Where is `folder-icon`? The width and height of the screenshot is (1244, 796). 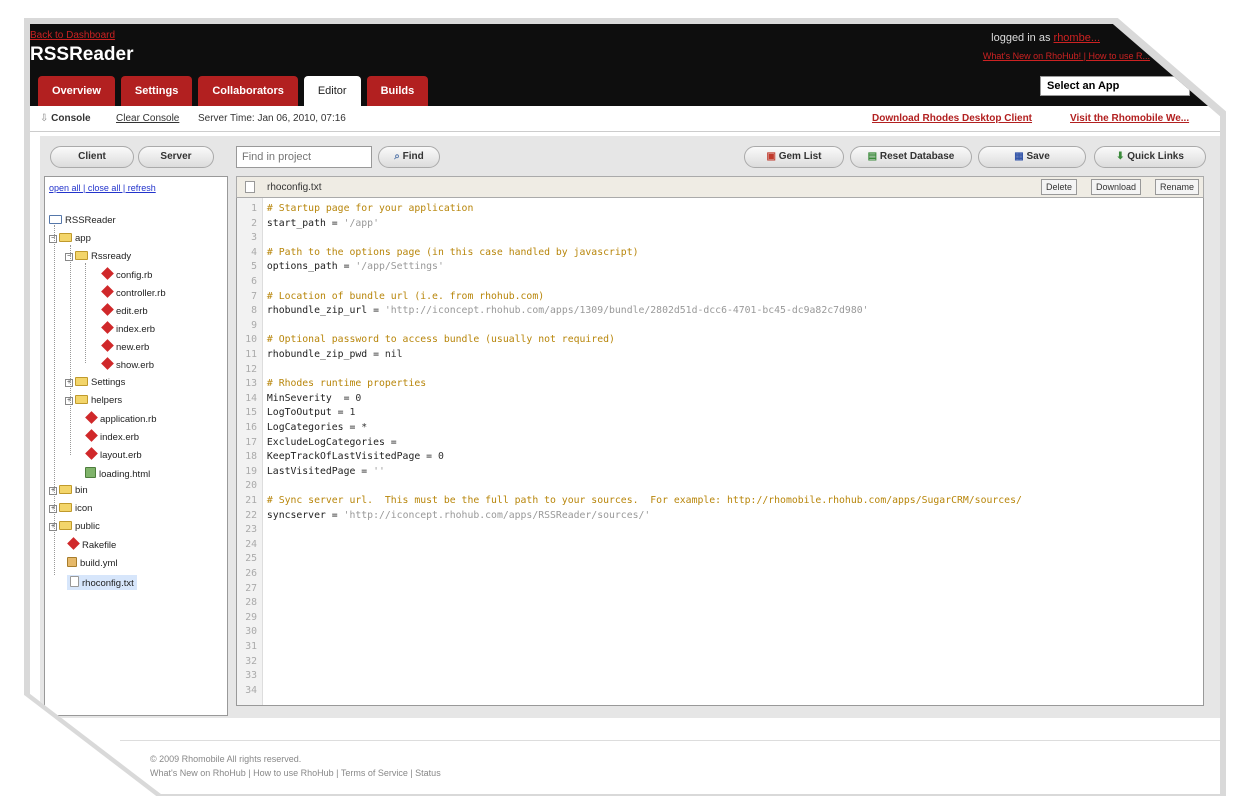
folder-icon is located at coordinates (65, 525).